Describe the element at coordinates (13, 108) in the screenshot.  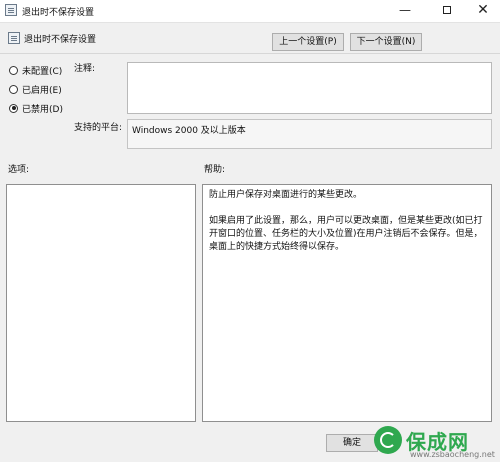
I see `radio-button-selected` at that location.